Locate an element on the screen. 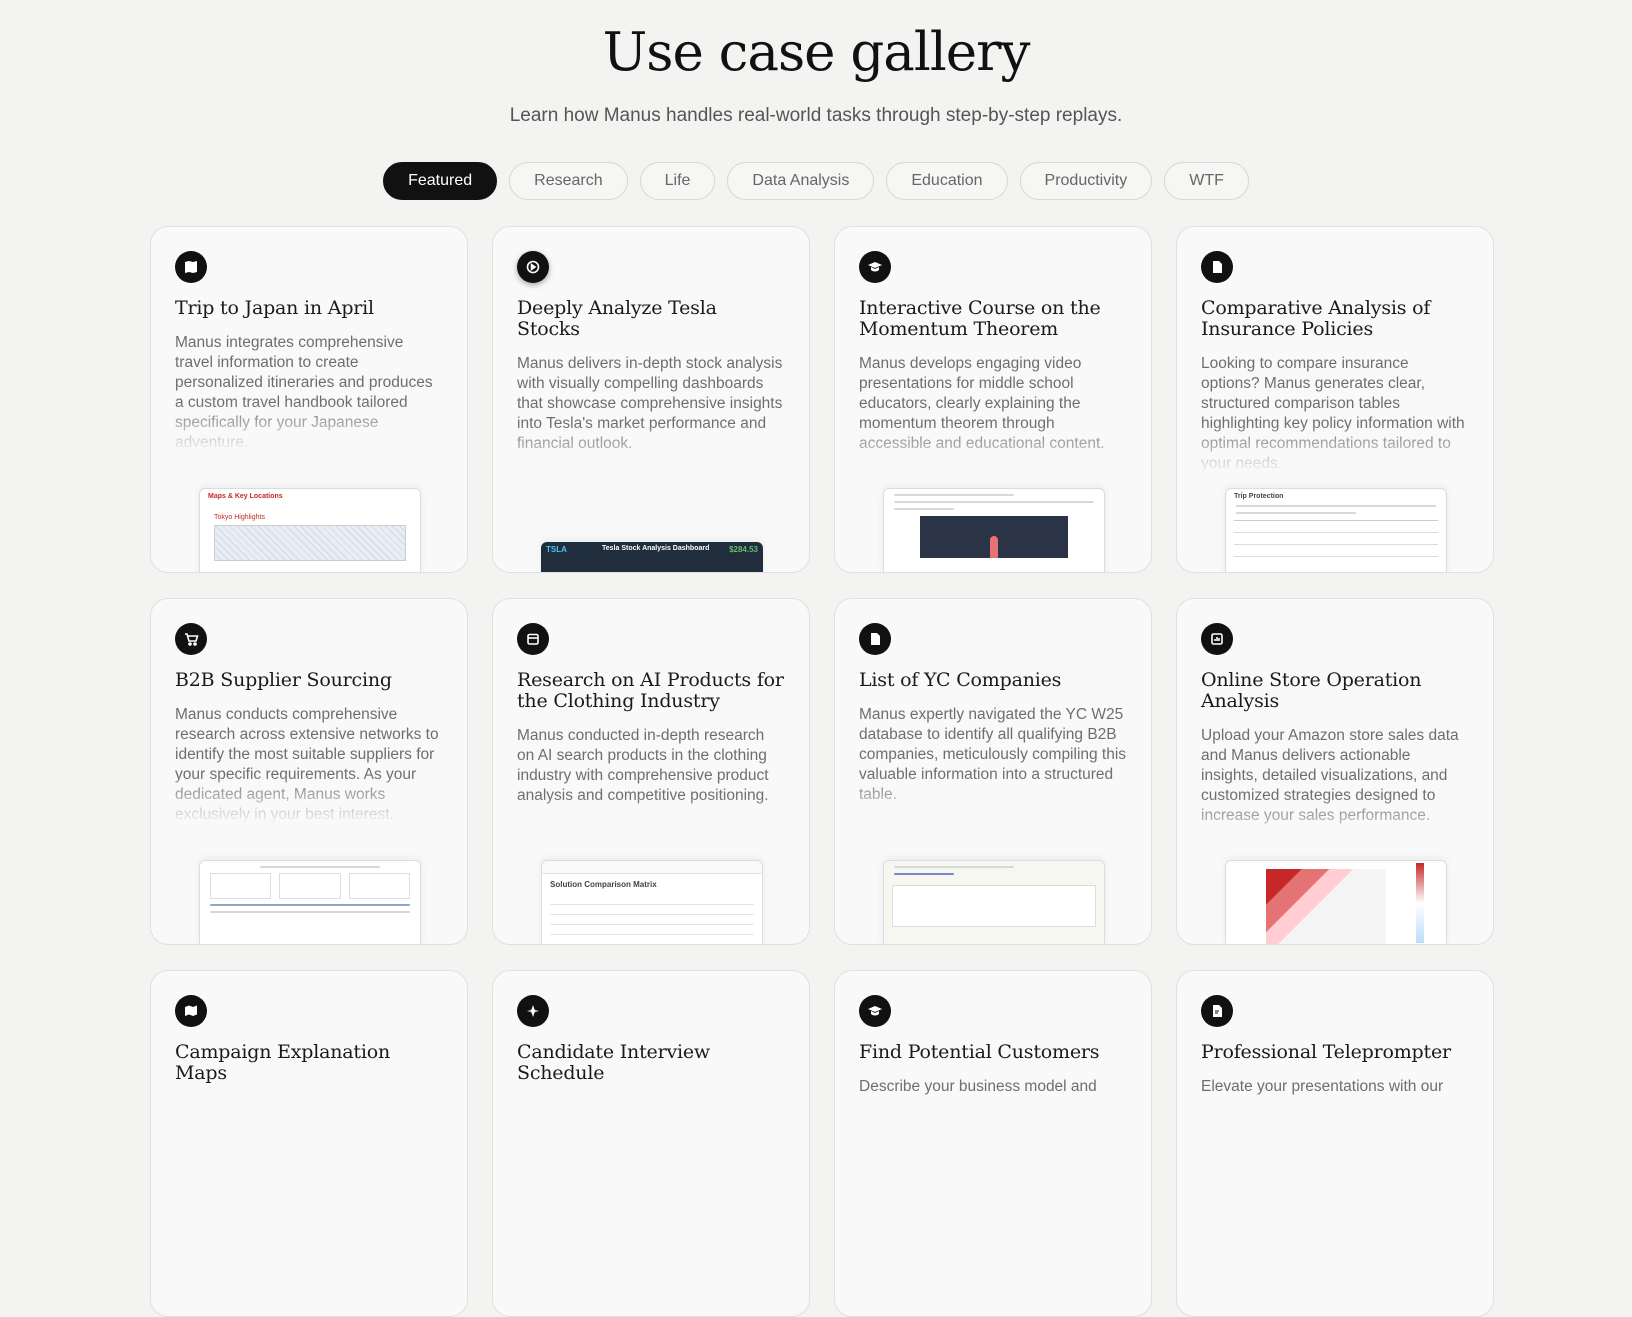 This screenshot has width=1632, height=1317. thumb-map is located at coordinates (310, 543).